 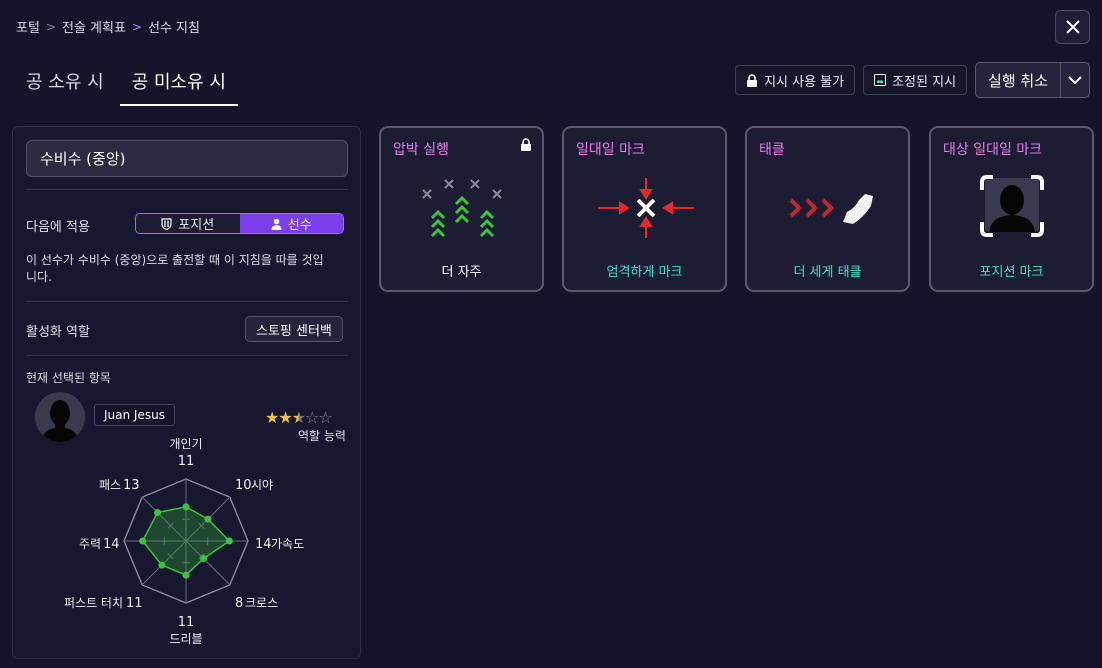 What do you see at coordinates (993, 150) in the screenshot?
I see `card-title: 대상 일대일 마크` at bounding box center [993, 150].